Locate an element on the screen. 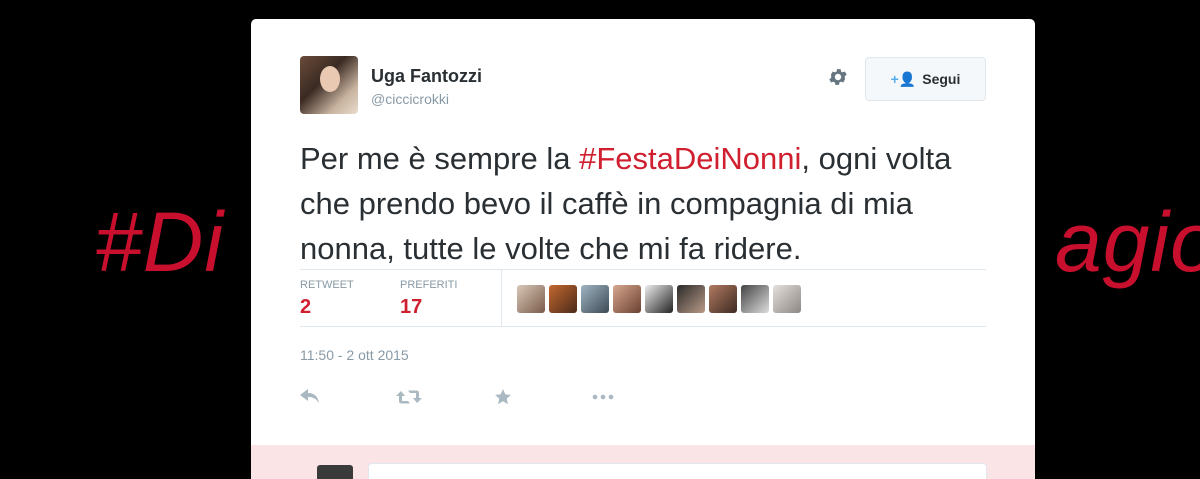 Image resolution: width=1200 pixels, height=479 pixels. favoriters-avatars is located at coordinates (659, 299).